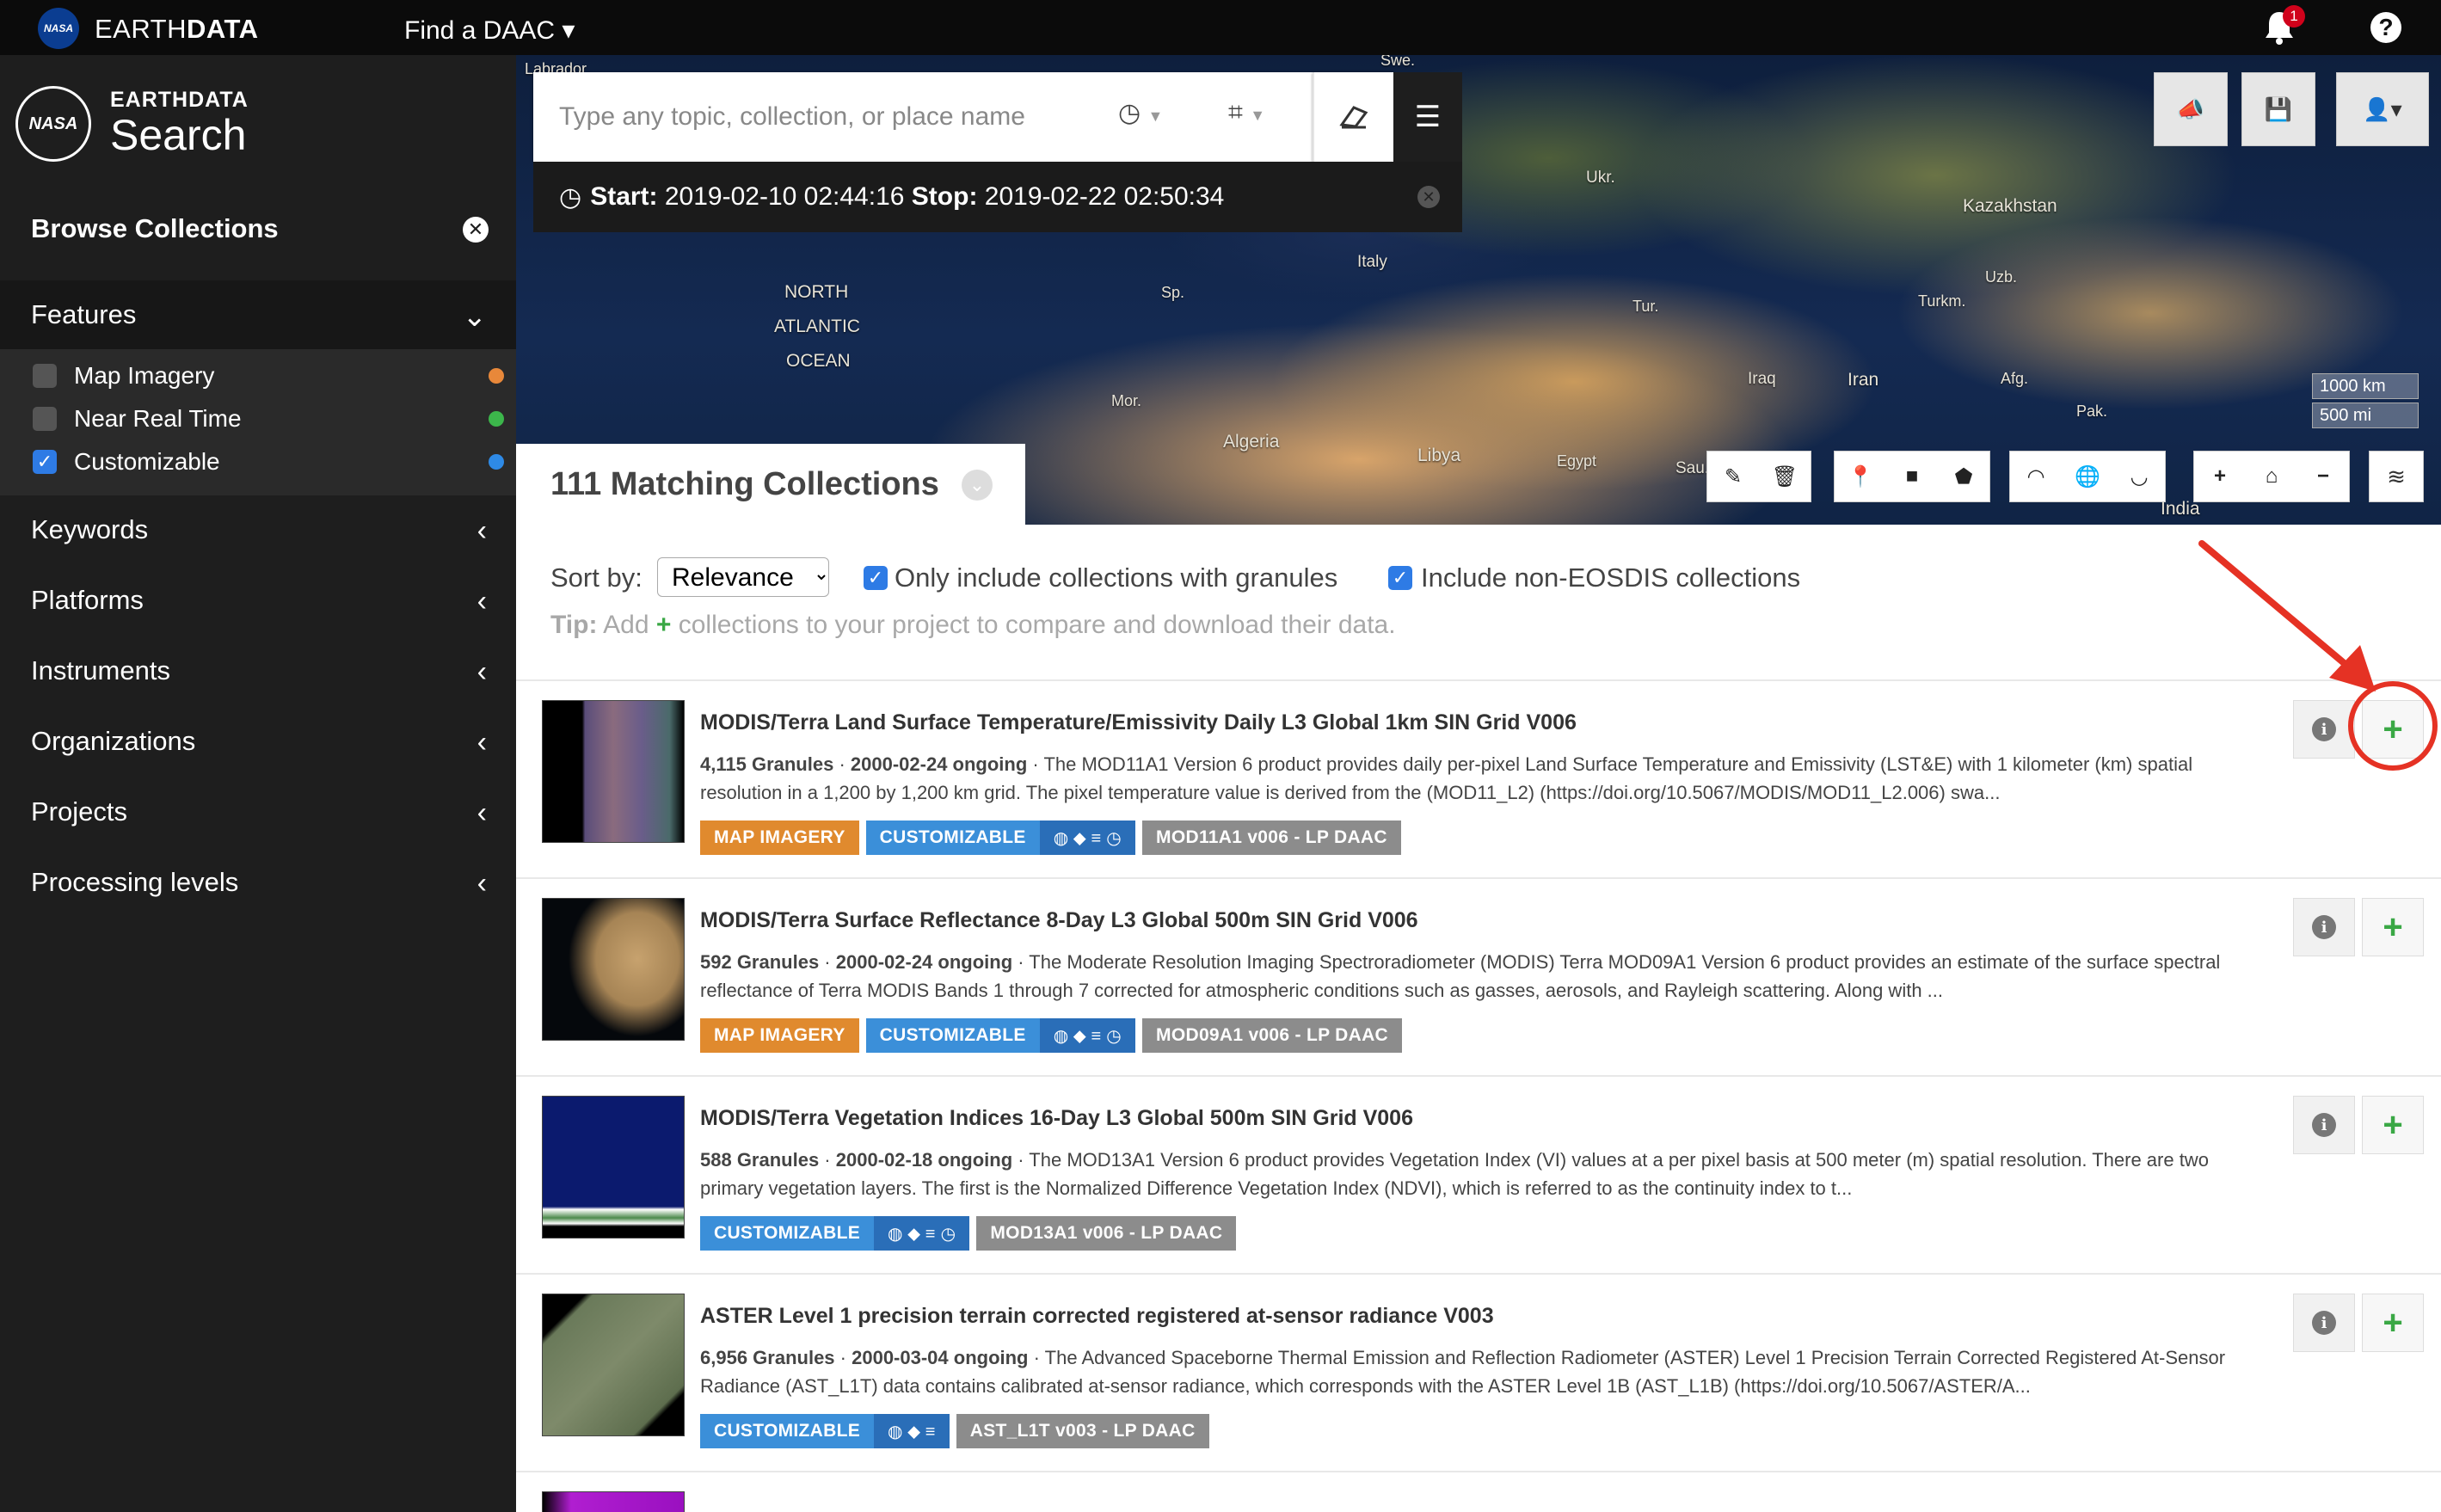 This screenshot has width=2441, height=1512. Describe the element at coordinates (476, 230) in the screenshot. I see `close-browse-icon: ✕` at that location.